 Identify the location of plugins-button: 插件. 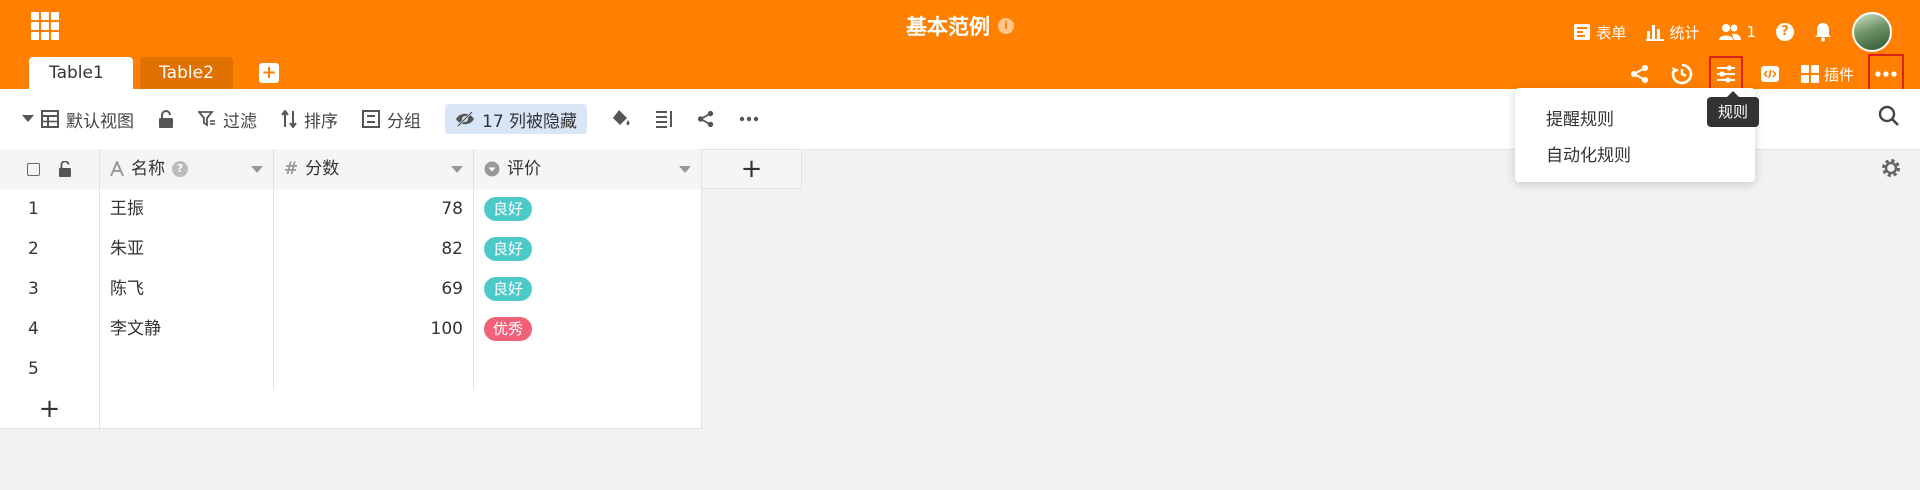
(1827, 74).